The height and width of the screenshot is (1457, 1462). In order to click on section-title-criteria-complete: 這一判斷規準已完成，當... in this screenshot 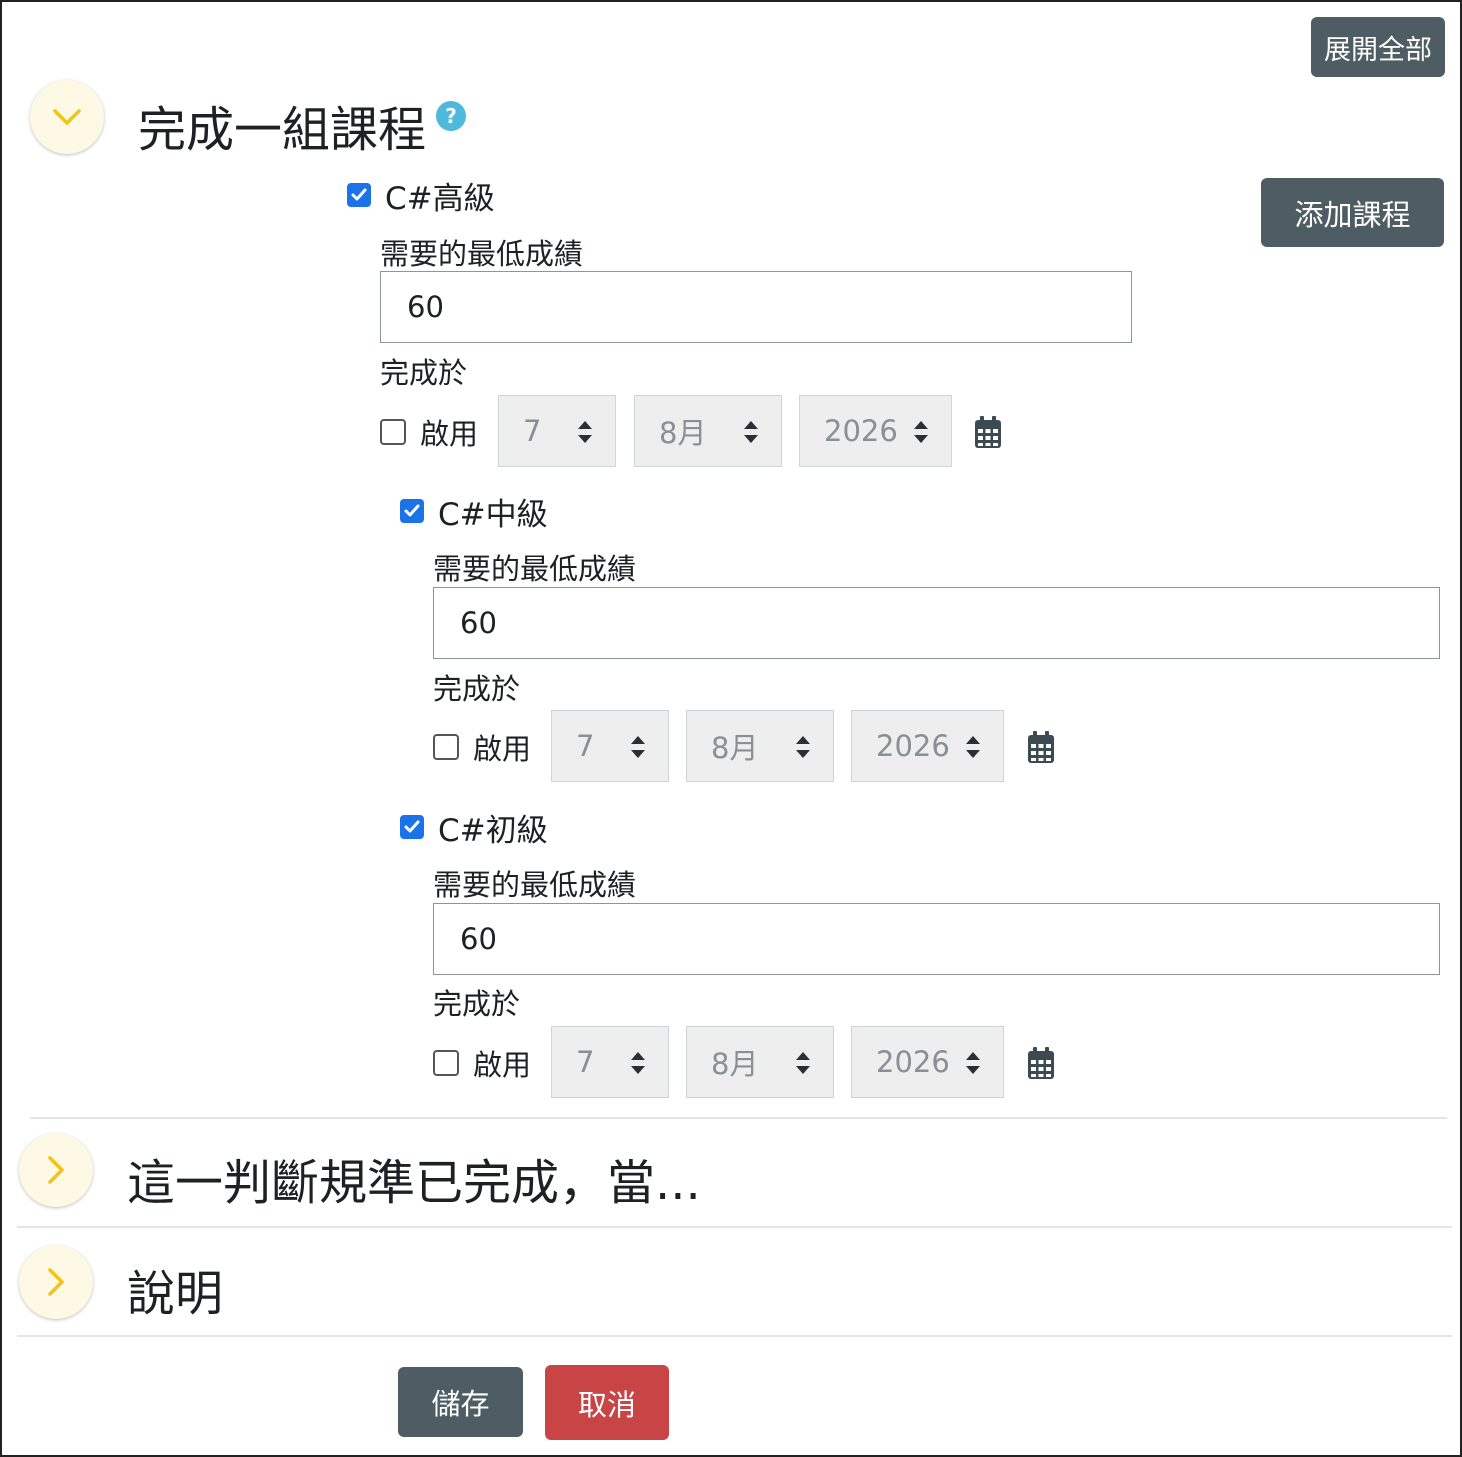, I will do `click(414, 1178)`.